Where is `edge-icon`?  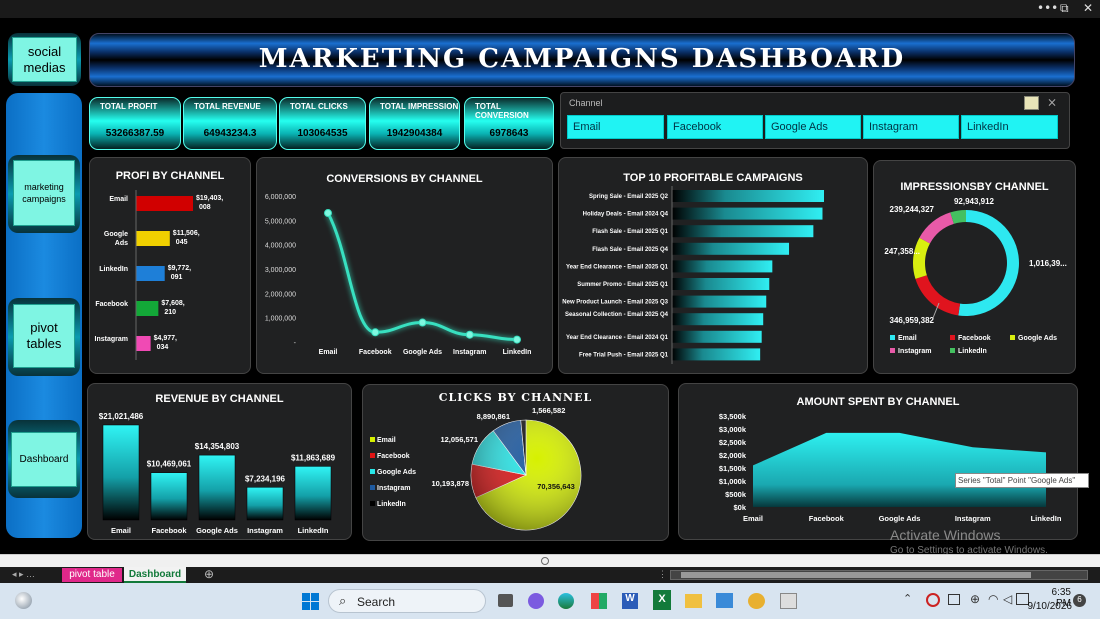
edge-icon is located at coordinates (566, 601).